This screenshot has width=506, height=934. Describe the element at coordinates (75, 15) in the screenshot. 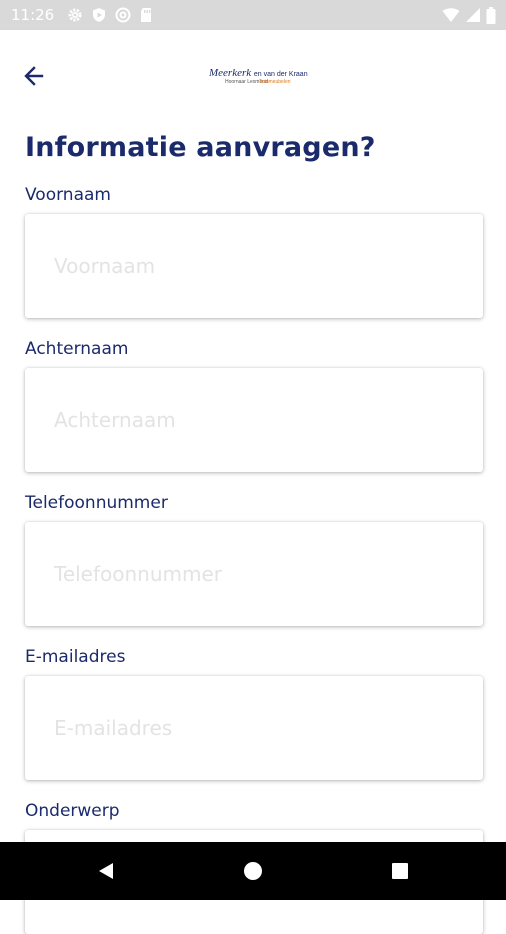

I see `gear-icon` at that location.